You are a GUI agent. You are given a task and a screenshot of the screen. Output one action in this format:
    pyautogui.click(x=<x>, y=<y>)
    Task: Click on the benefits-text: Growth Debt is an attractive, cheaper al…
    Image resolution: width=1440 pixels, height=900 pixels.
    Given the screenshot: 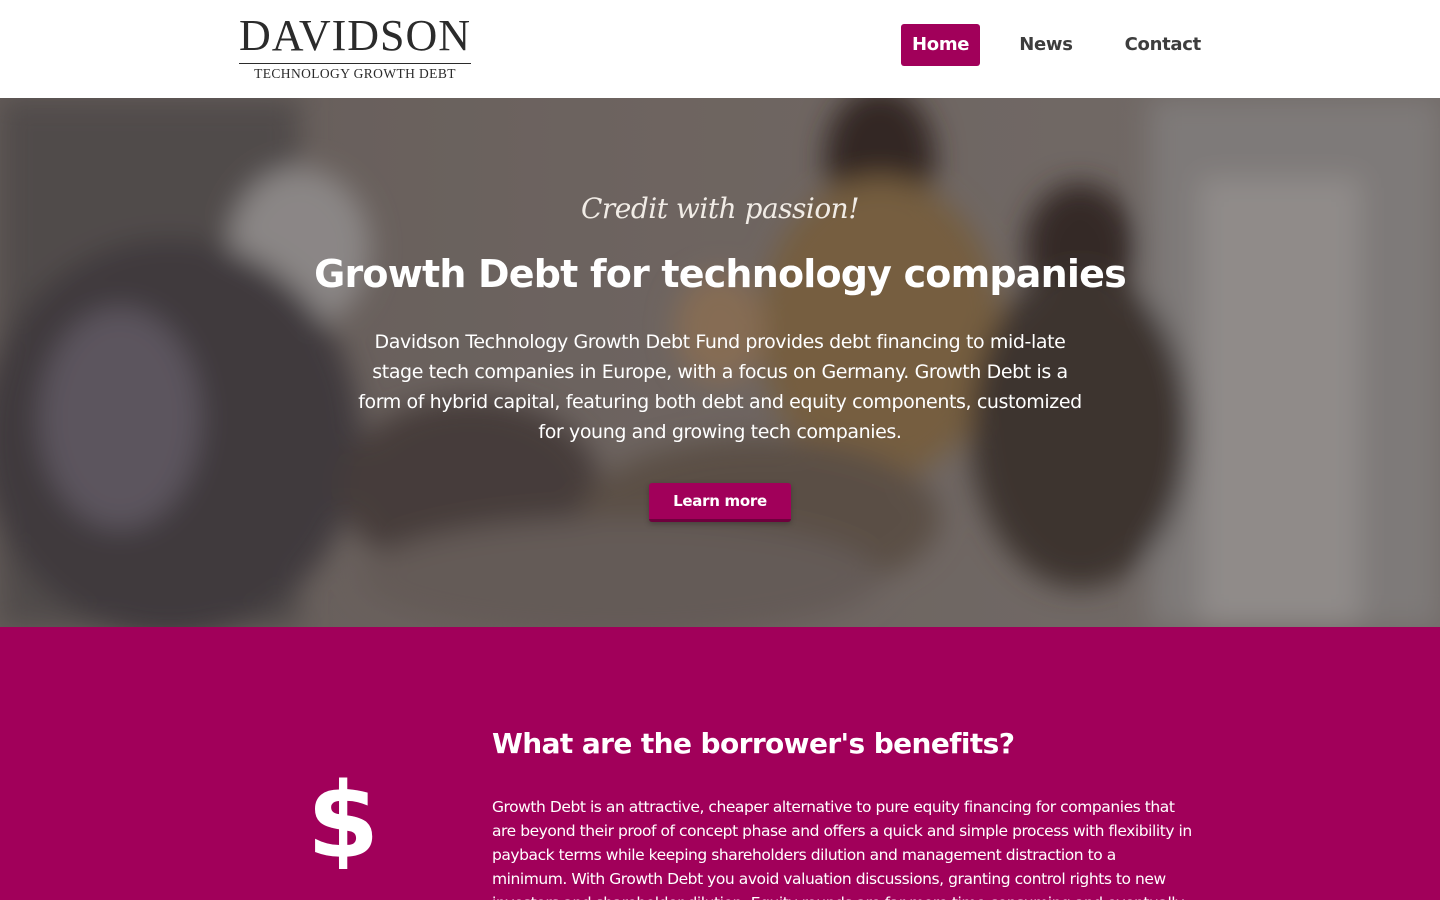 What is the action you would take?
    pyautogui.click(x=842, y=849)
    